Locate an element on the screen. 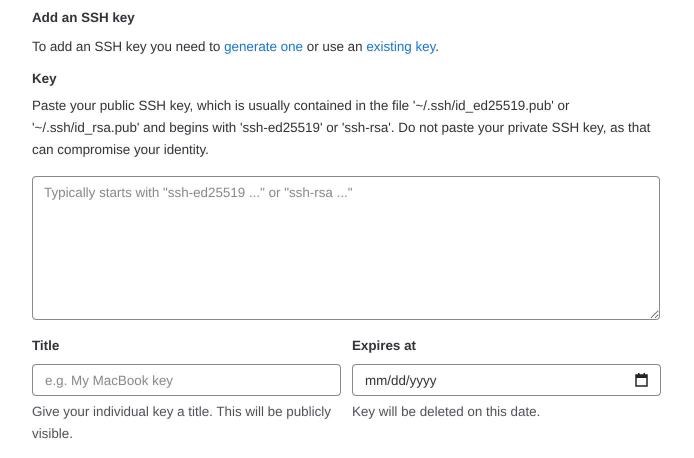 The width and height of the screenshot is (694, 458). title-input-field: e.g. My MacBook key is located at coordinates (186, 380).